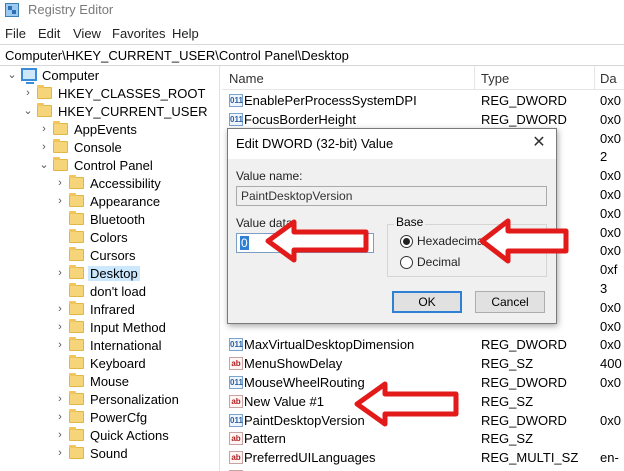  What do you see at coordinates (236, 401) in the screenshot?
I see `string-value-icon: ab` at bounding box center [236, 401].